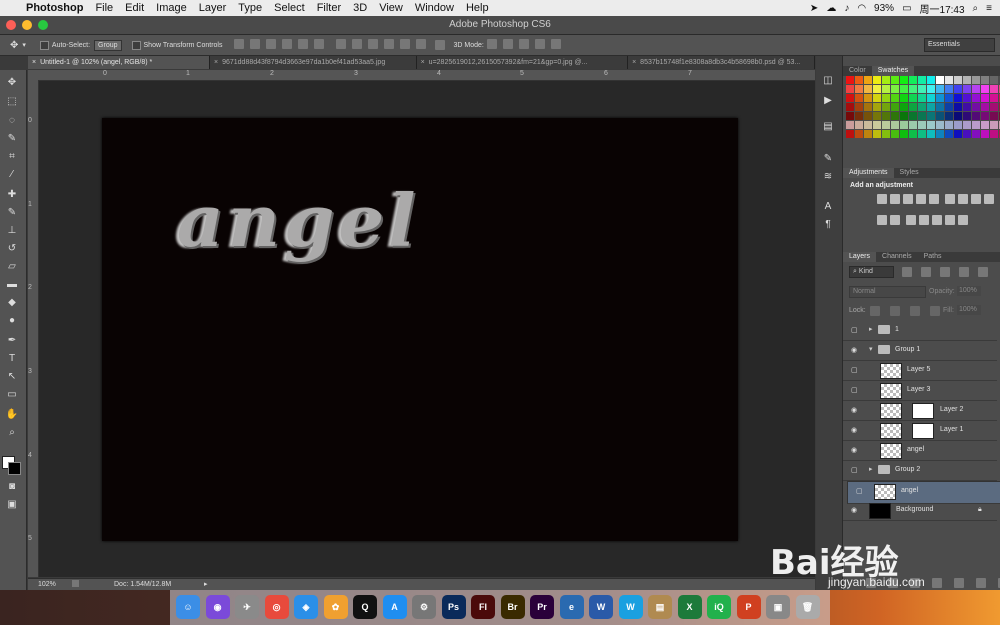 This screenshot has width=1000, height=625. I want to click on layer-mask-thumbnail, so click(923, 411).